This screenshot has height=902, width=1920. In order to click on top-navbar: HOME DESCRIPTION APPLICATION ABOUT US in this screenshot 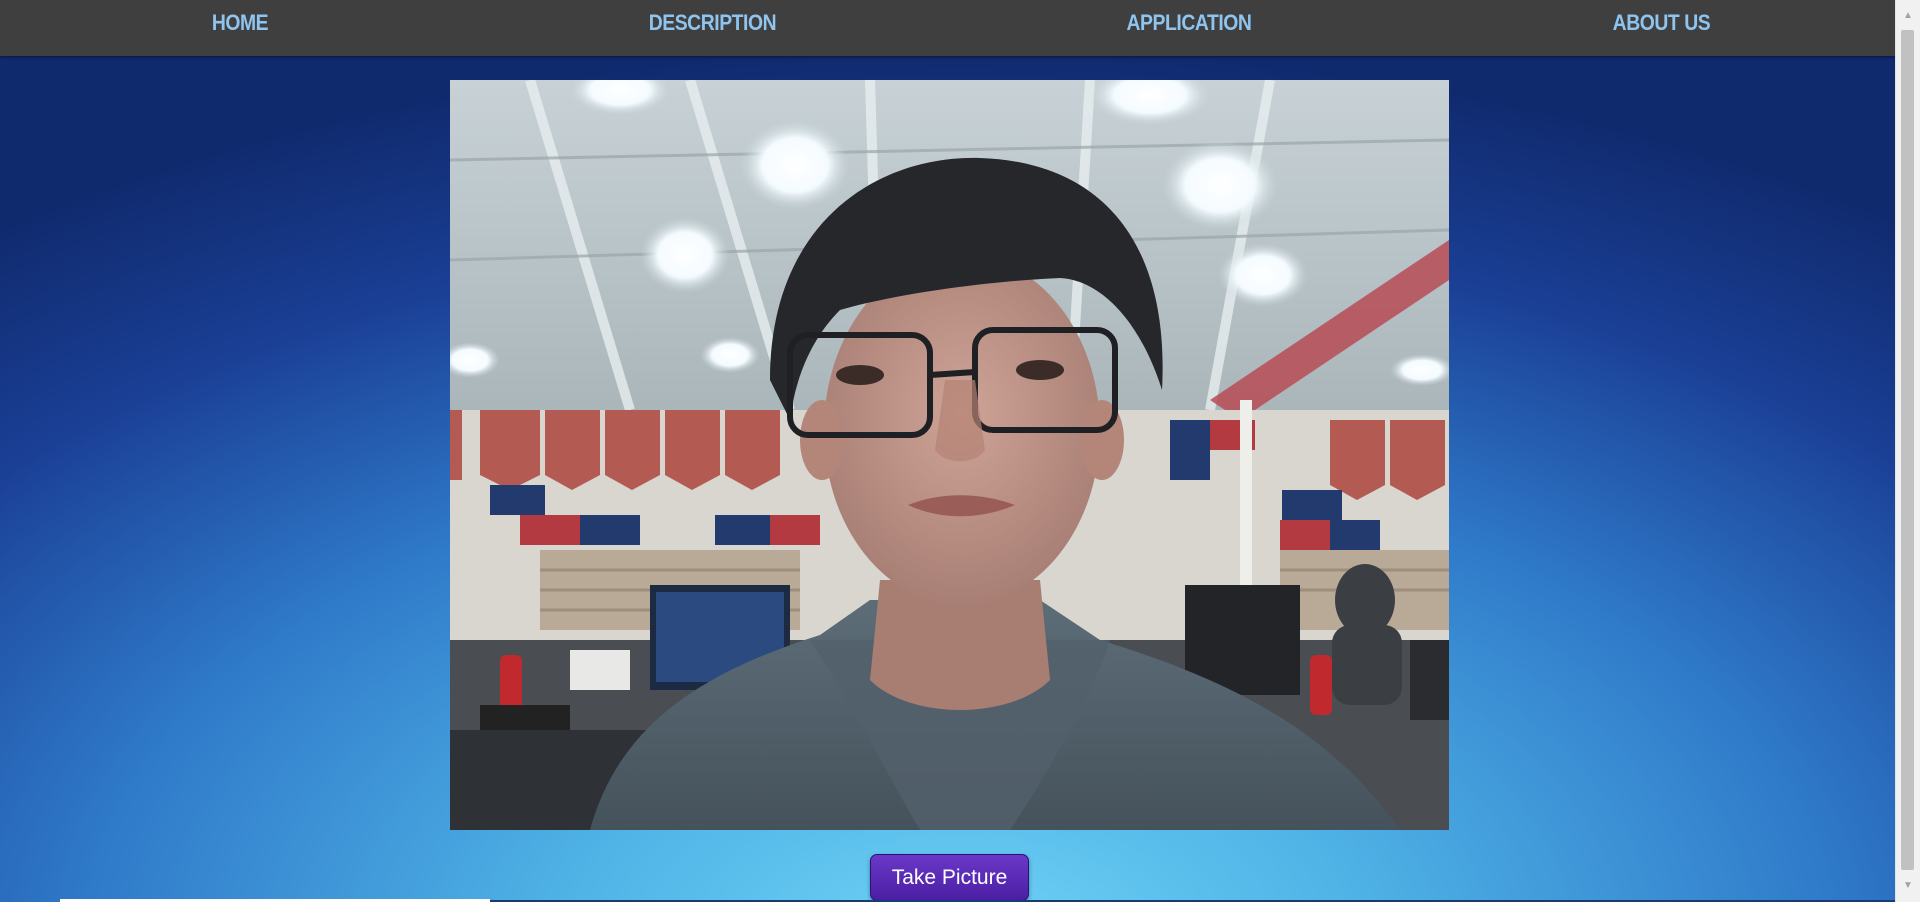, I will do `click(948, 28)`.